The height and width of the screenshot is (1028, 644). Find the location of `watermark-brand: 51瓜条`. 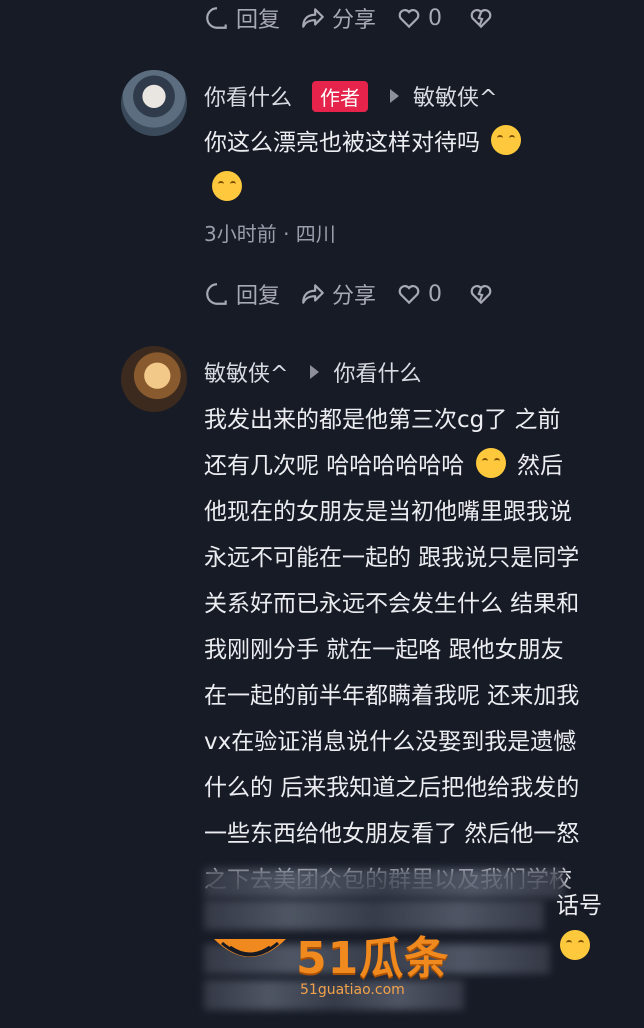

watermark-brand: 51瓜条 is located at coordinates (373, 958).